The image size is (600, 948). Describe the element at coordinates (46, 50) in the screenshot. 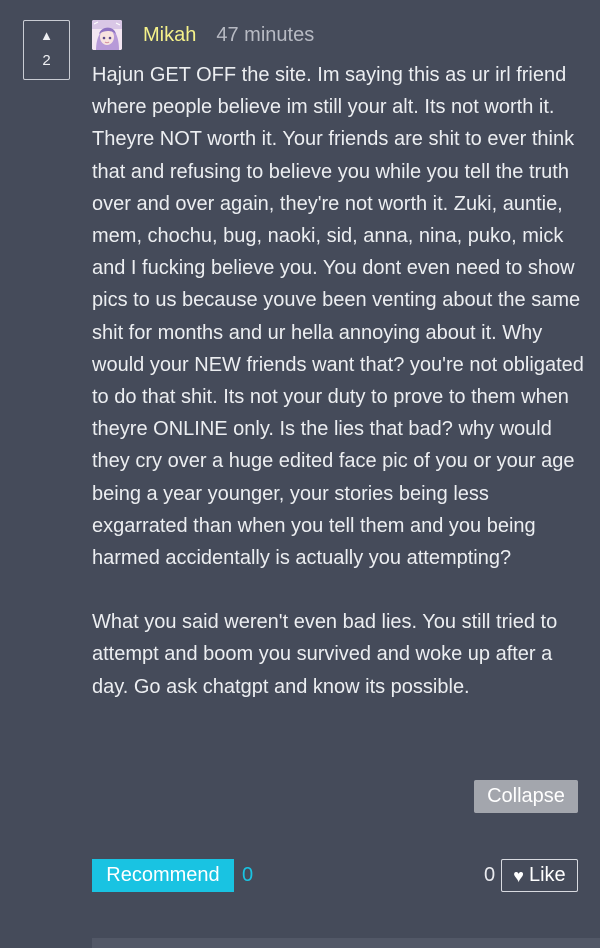

I see `upvote-button: ▲ 2` at that location.